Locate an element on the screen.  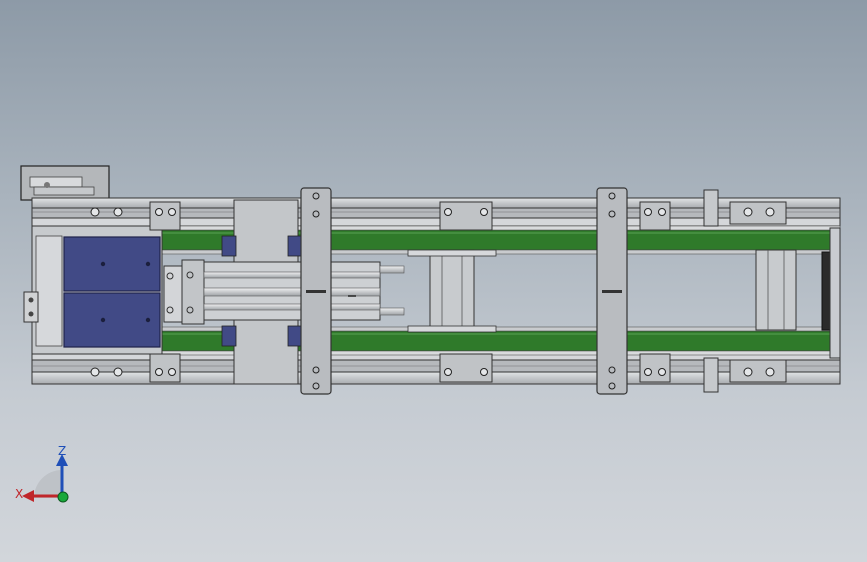
gear-coupling is located at coordinates (184, 292).